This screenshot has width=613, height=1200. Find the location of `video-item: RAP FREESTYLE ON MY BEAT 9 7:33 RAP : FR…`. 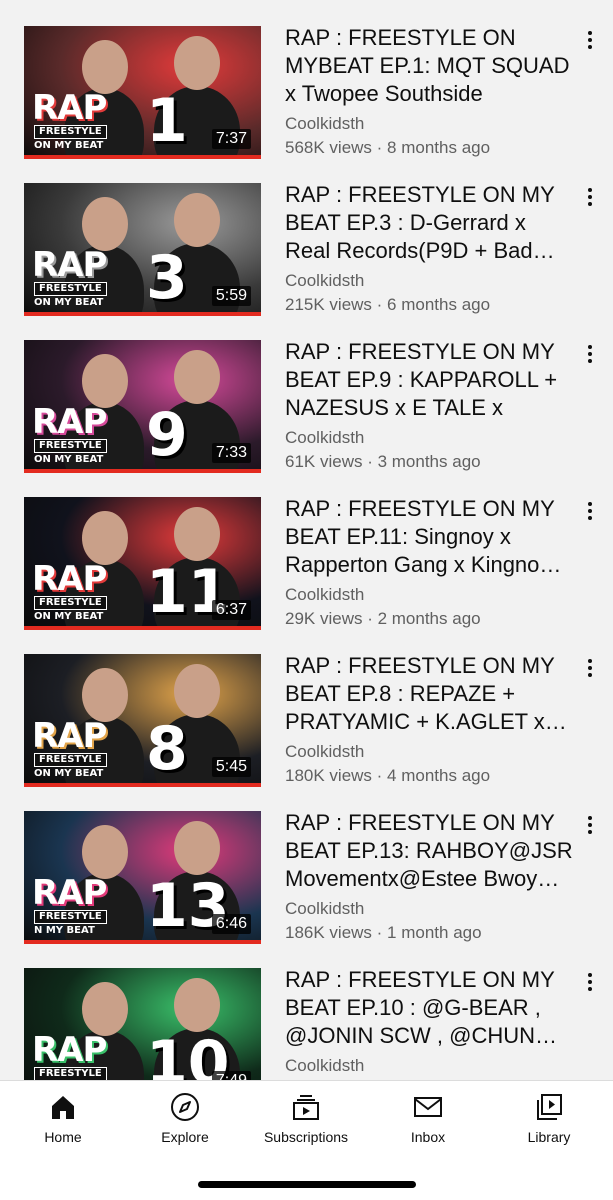

video-item: RAP FREESTYLE ON MY BEAT 9 7:33 RAP : FR… is located at coordinates (306, 393).